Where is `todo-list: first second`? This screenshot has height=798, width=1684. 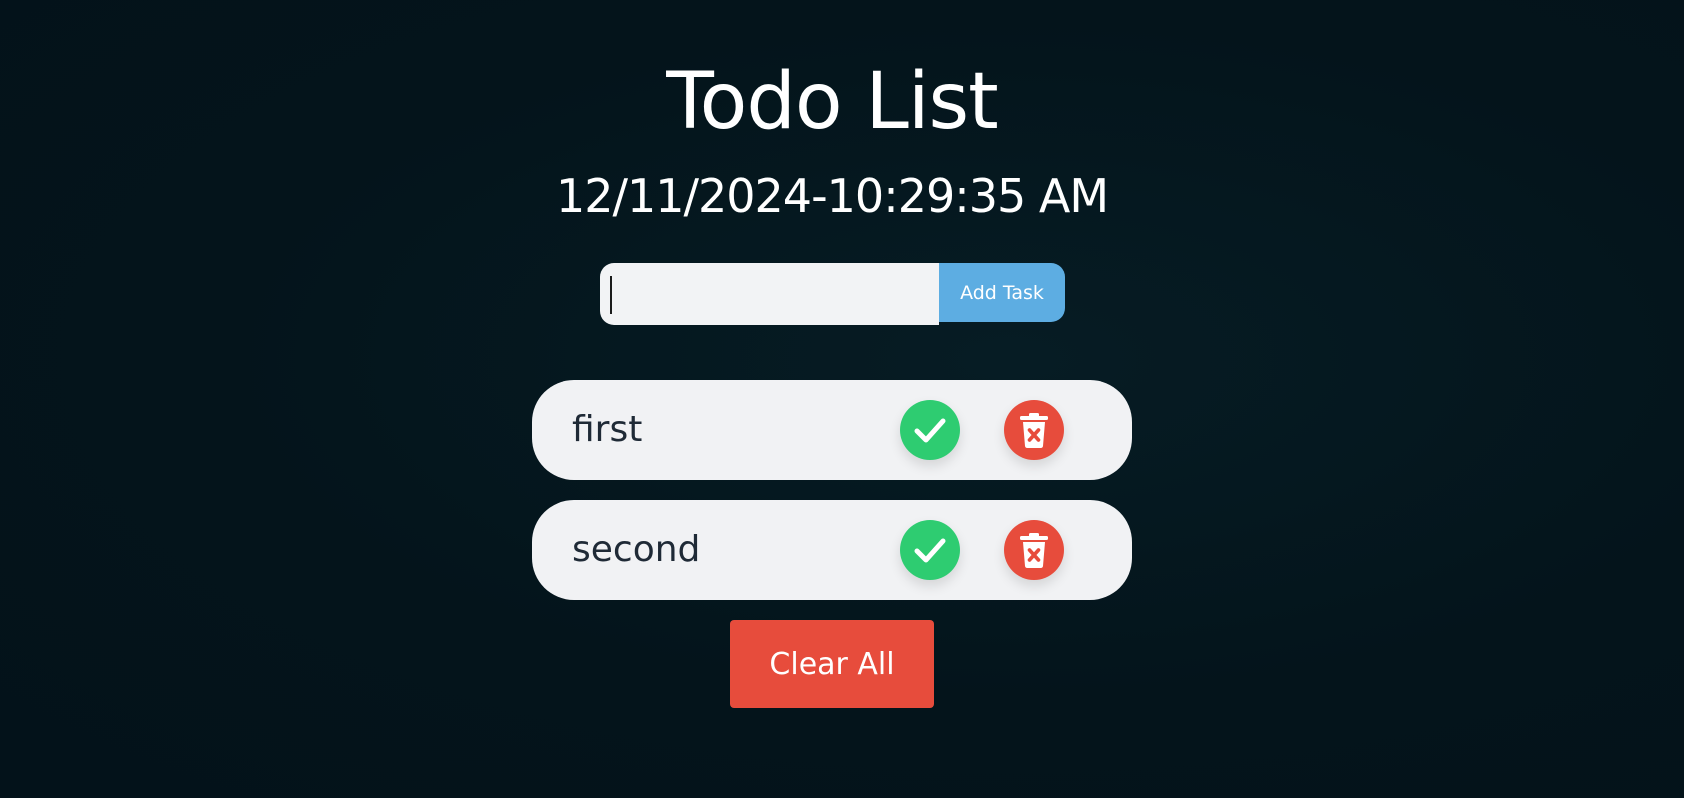 todo-list: first second is located at coordinates (832, 500).